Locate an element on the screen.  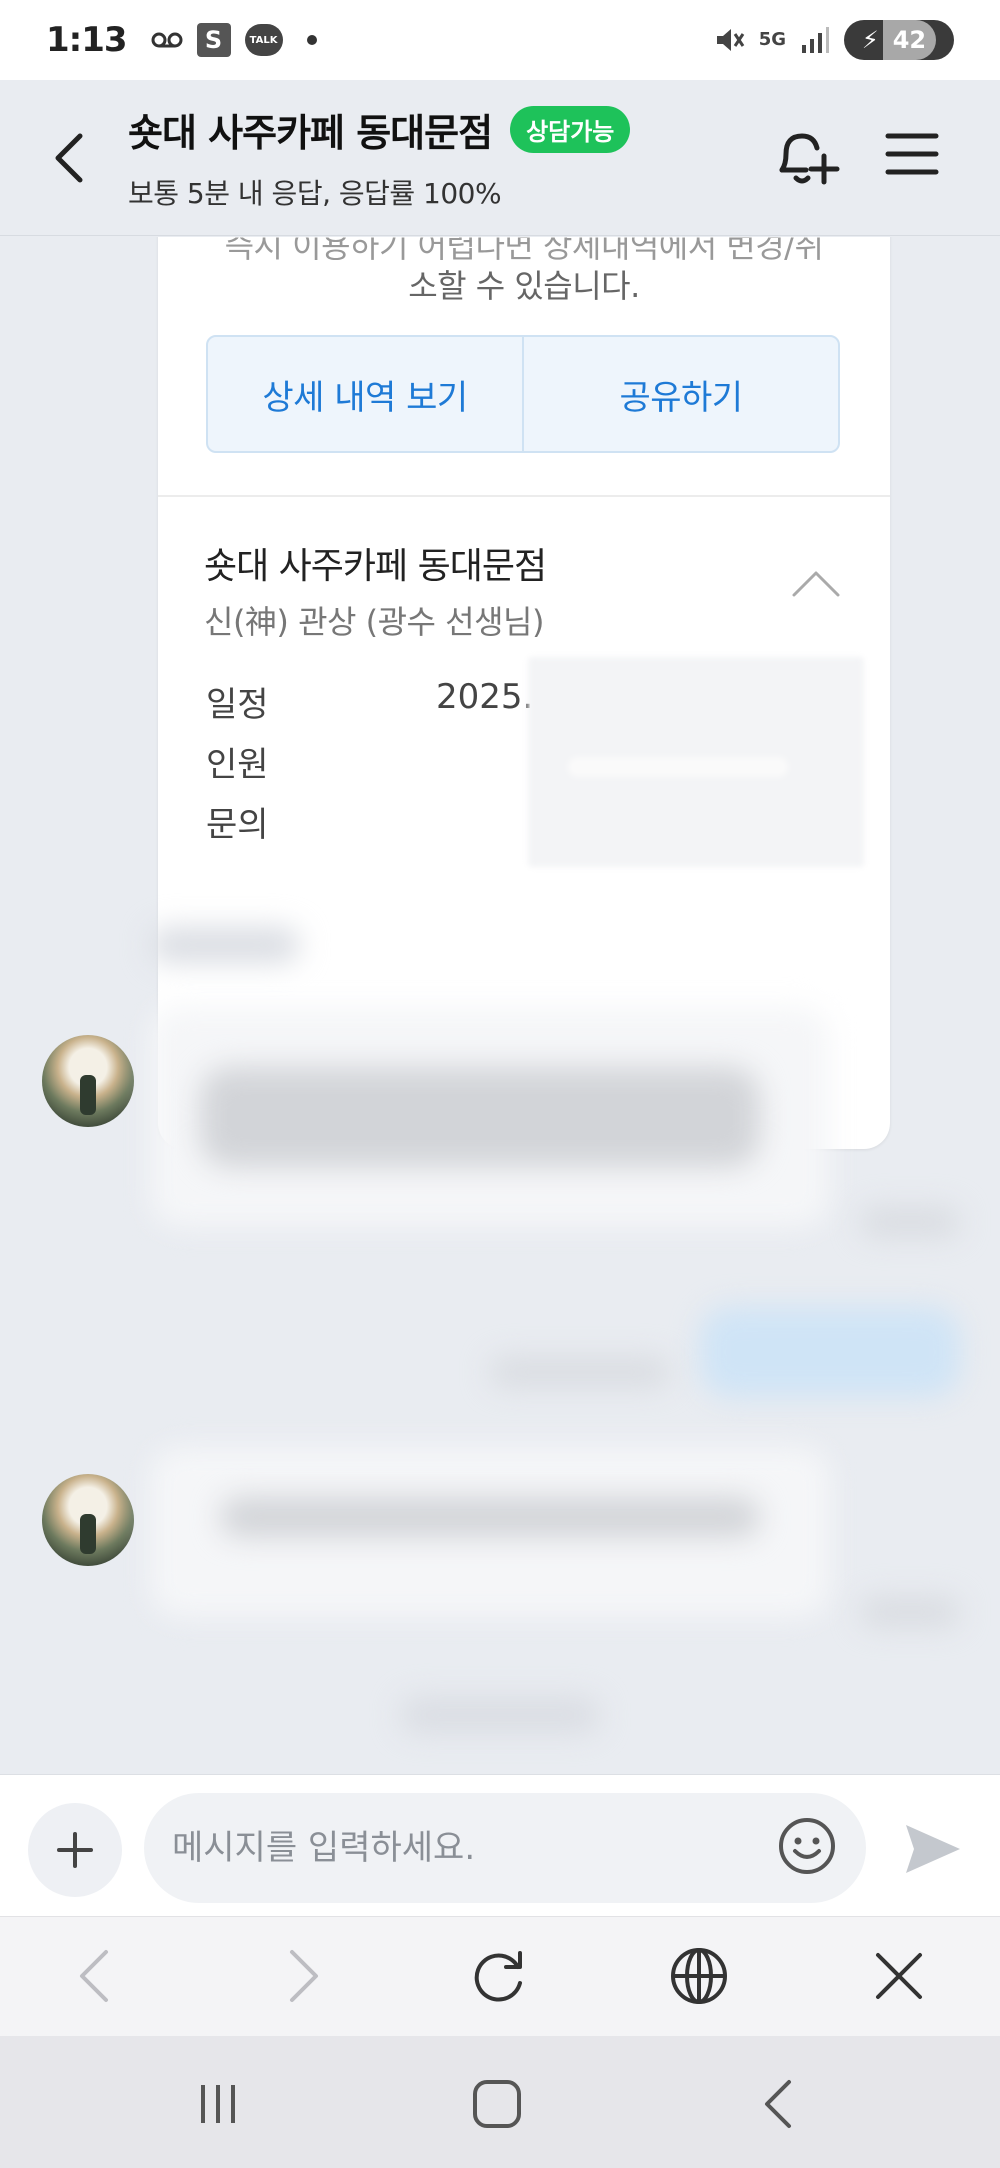
browser-back-button is located at coordinates (95, 1976).